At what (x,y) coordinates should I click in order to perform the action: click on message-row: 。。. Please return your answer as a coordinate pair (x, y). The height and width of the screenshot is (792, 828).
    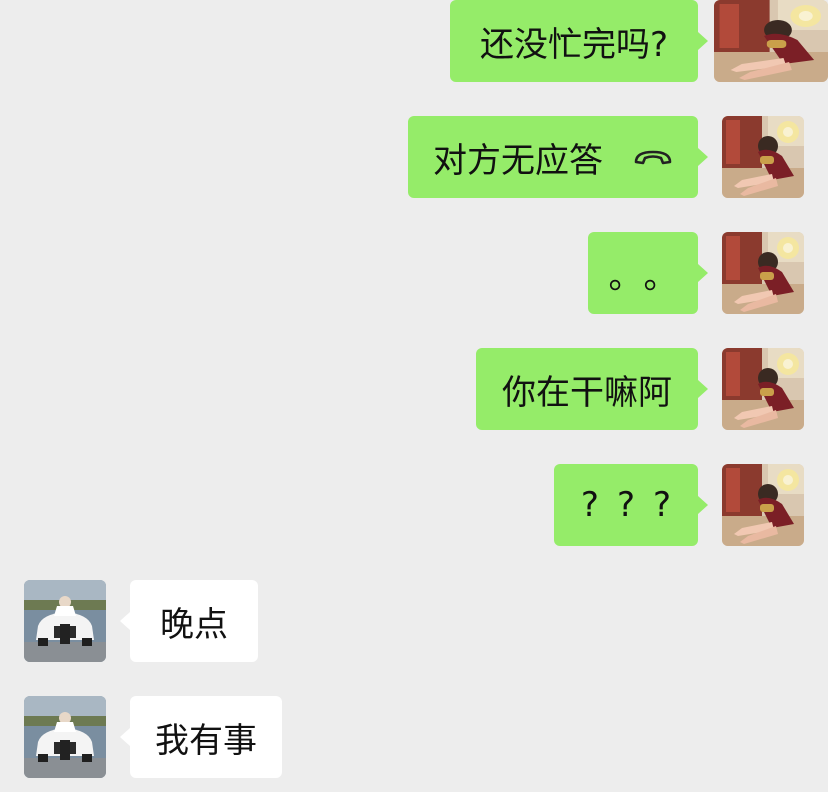
    Looking at the image, I should click on (414, 273).